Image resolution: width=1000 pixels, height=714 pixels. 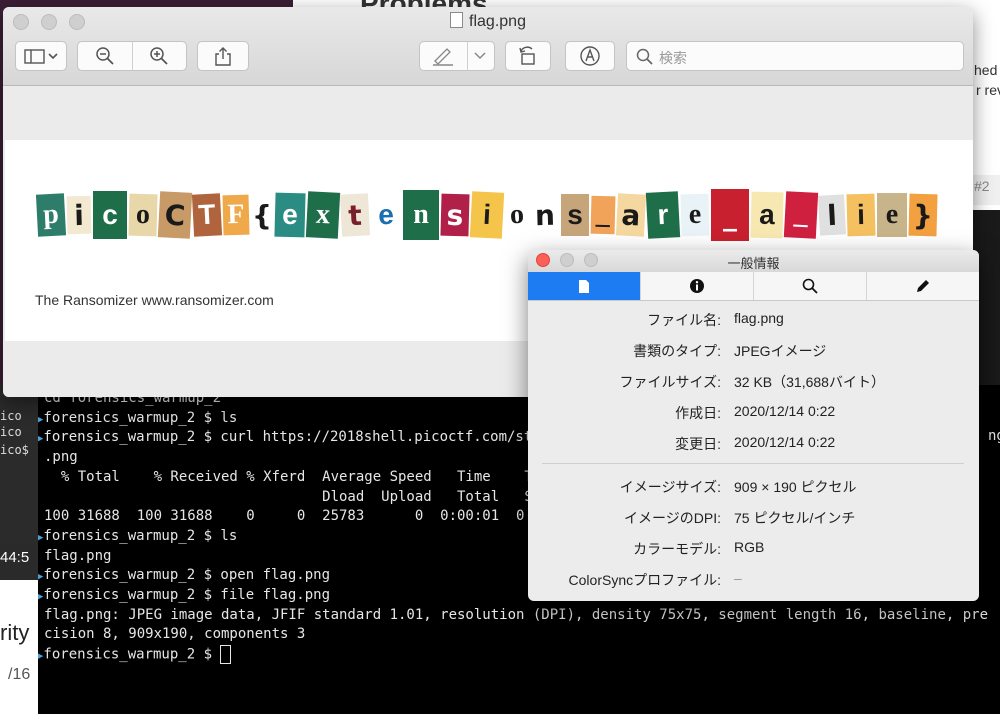 What do you see at coordinates (421, 215) in the screenshot?
I see `ransom-letter: n` at bounding box center [421, 215].